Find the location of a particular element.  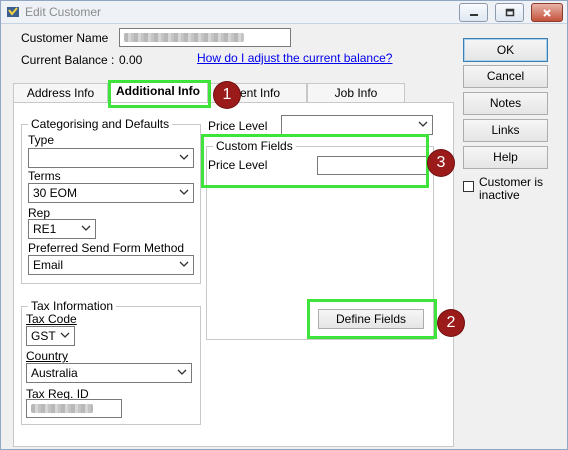

minimize-button is located at coordinates (473, 12).